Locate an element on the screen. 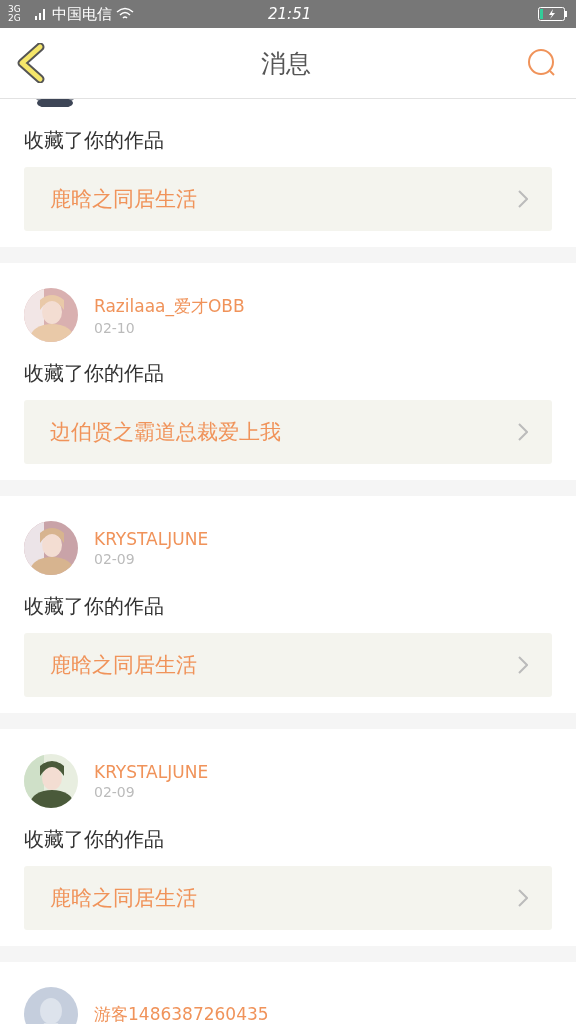  signal-icon is located at coordinates (41, 14).